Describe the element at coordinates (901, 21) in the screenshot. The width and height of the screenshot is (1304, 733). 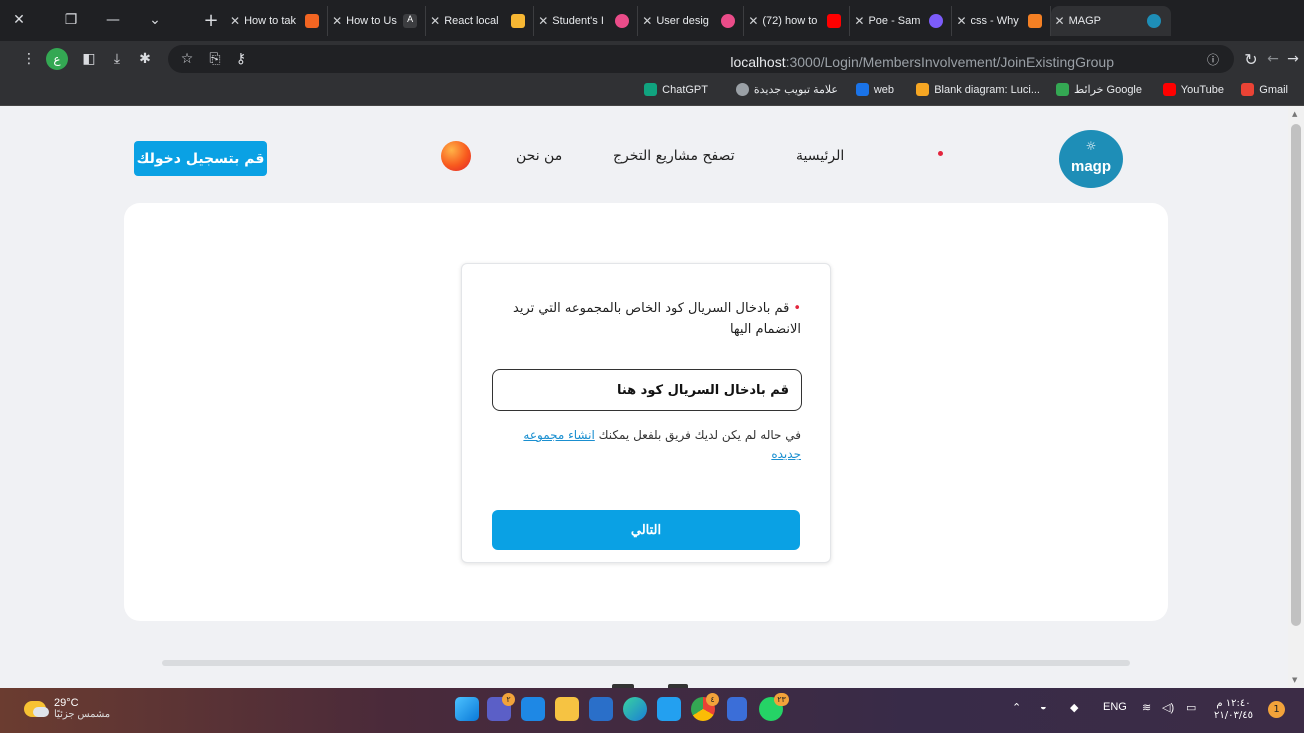
I see `tab: ✕ Poe - Sam` at that location.